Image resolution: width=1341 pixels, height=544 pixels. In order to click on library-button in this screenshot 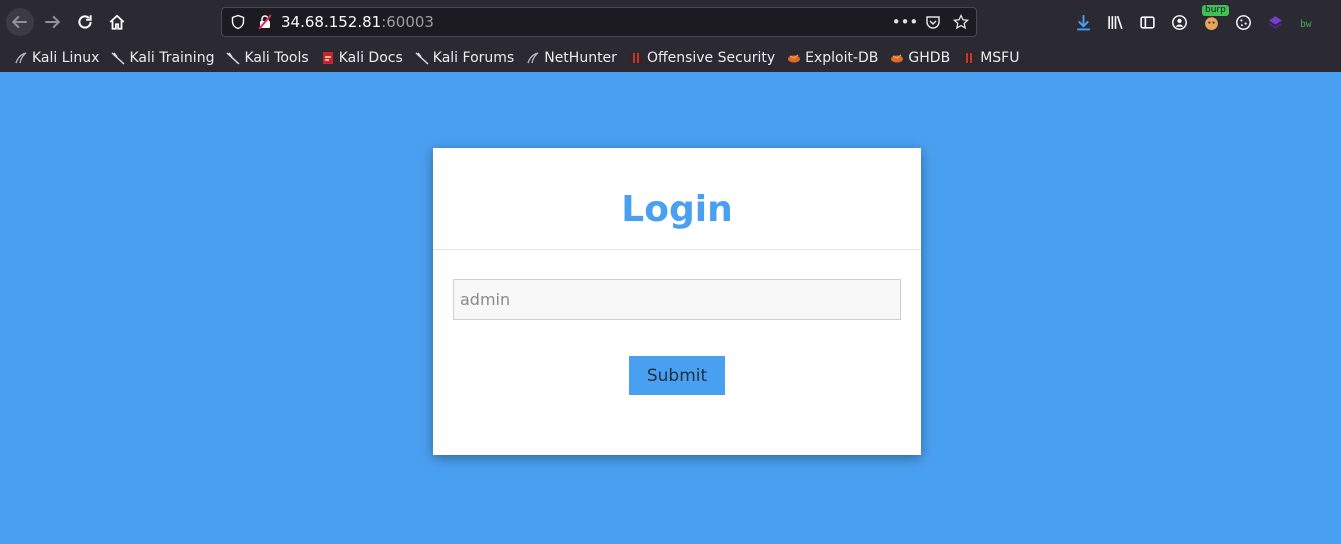, I will do `click(1115, 22)`.